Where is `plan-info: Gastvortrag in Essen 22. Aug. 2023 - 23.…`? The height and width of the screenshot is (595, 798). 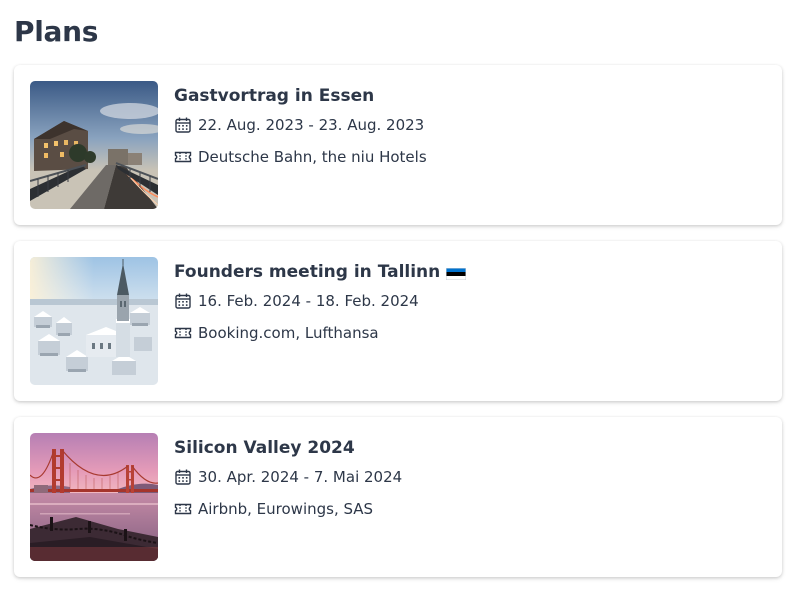
plan-info: Gastvortrag in Essen 22. Aug. 2023 - 23.… is located at coordinates (470, 126).